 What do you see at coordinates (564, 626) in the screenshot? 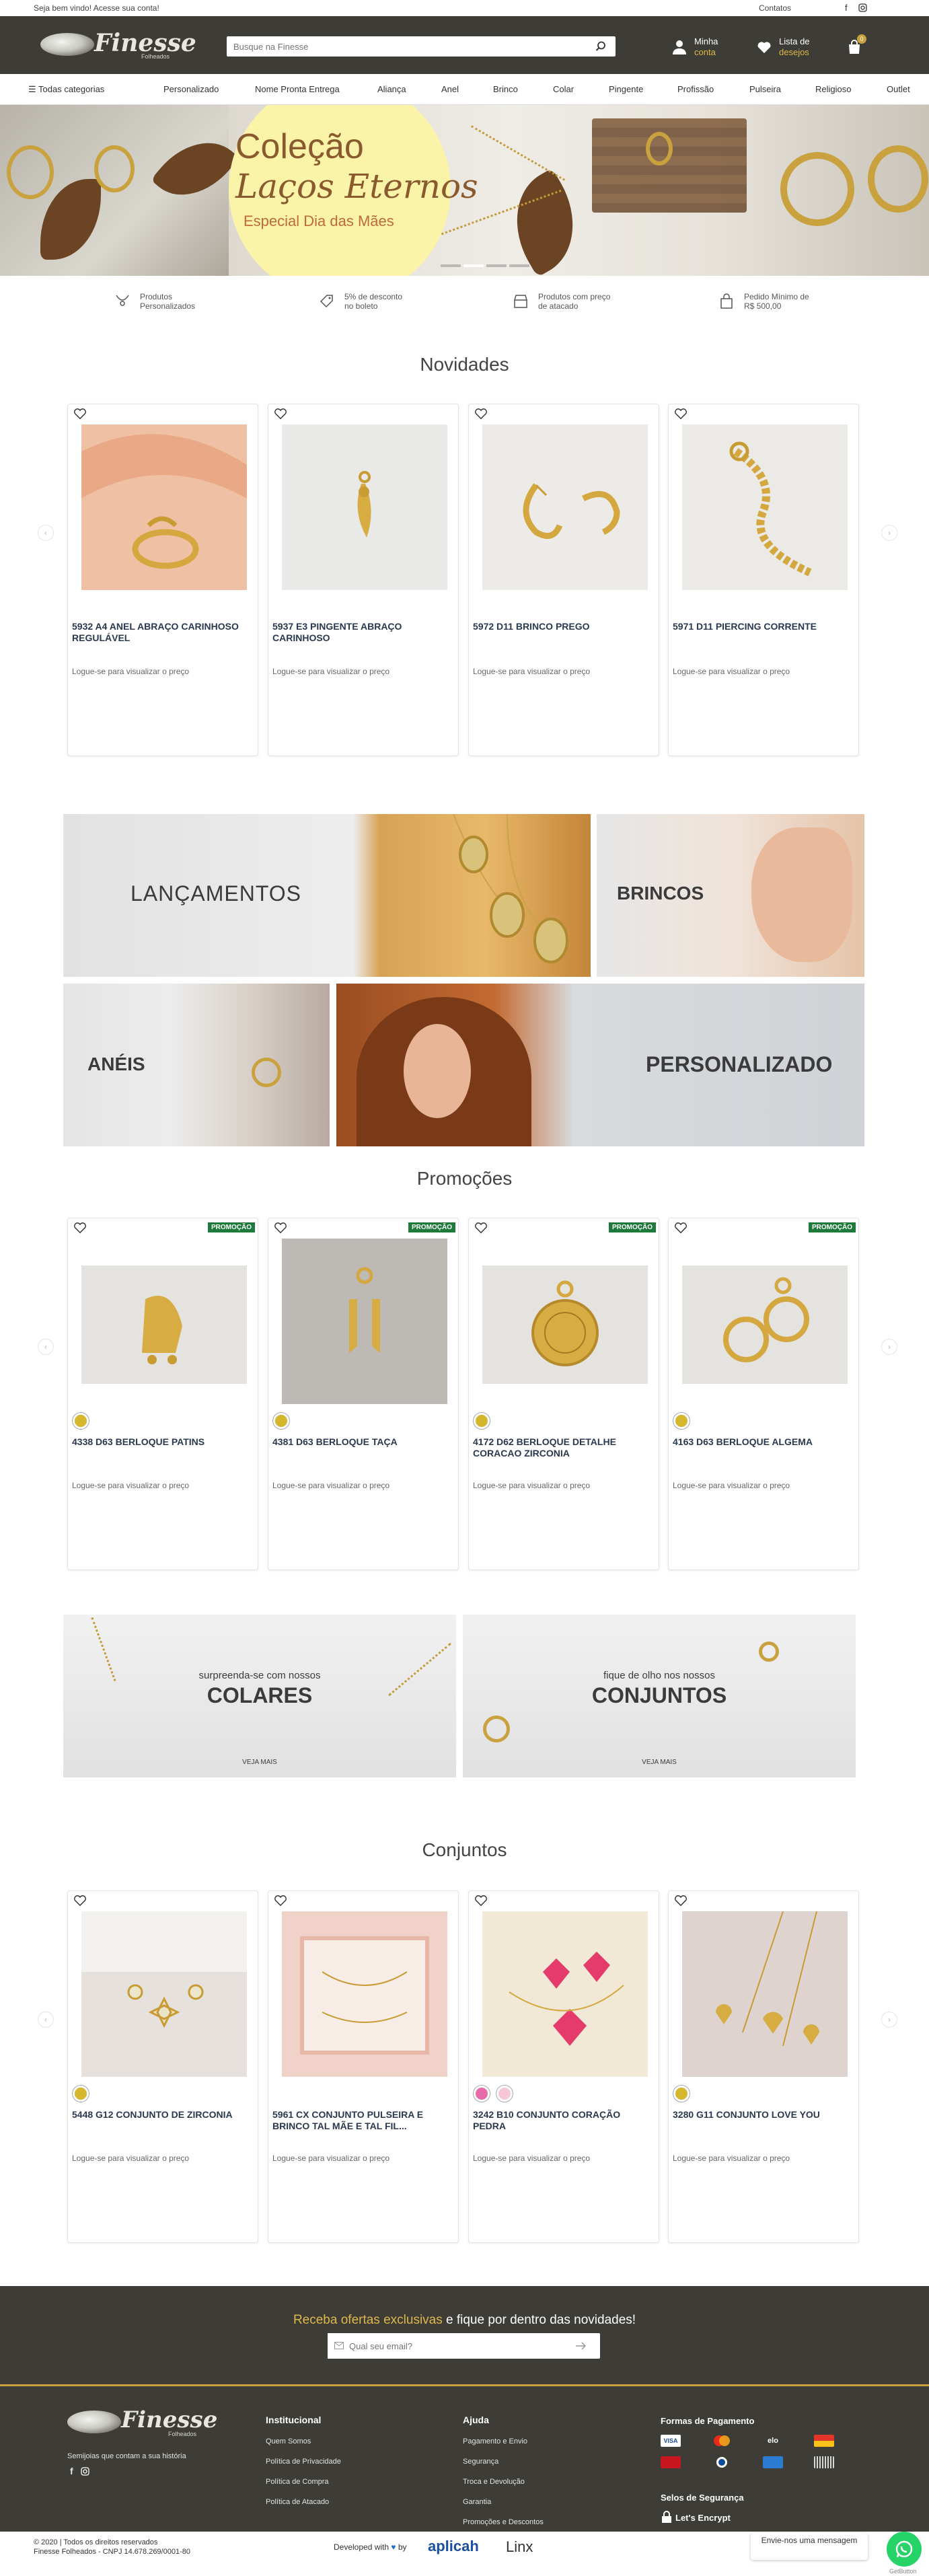
I see `product-name: 5972 D11 BRINCO PREGO` at bounding box center [564, 626].